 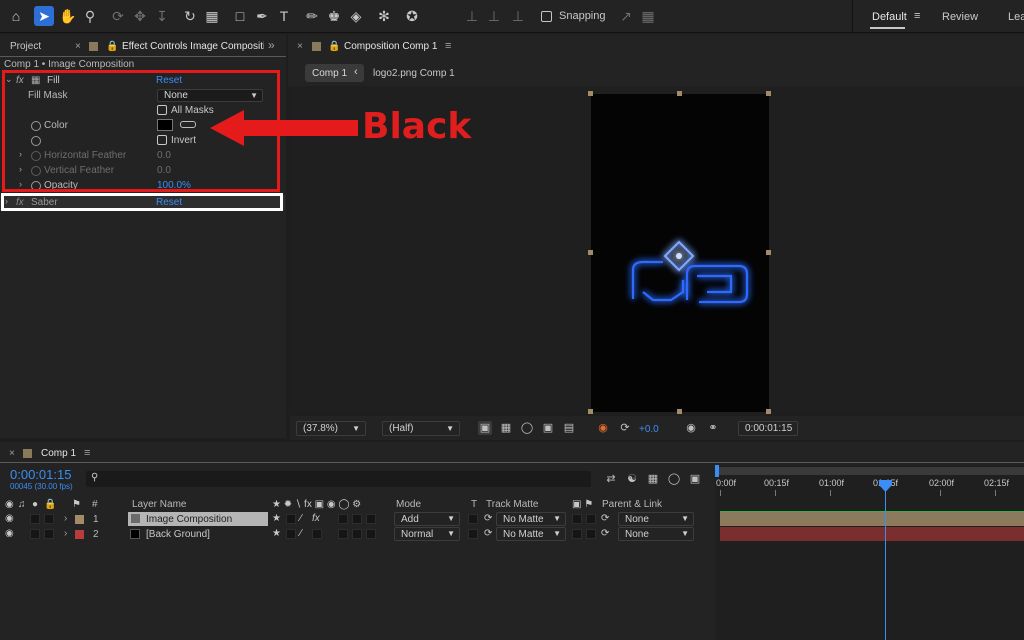 What do you see at coordinates (169, 80) in the screenshot?
I see `fill-reset-link: Reset` at bounding box center [169, 80].